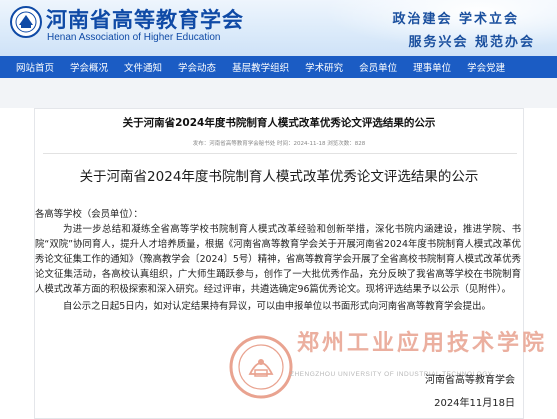  I want to click on nav-item-teaching-orgs: 基层教学组织, so click(260, 67).